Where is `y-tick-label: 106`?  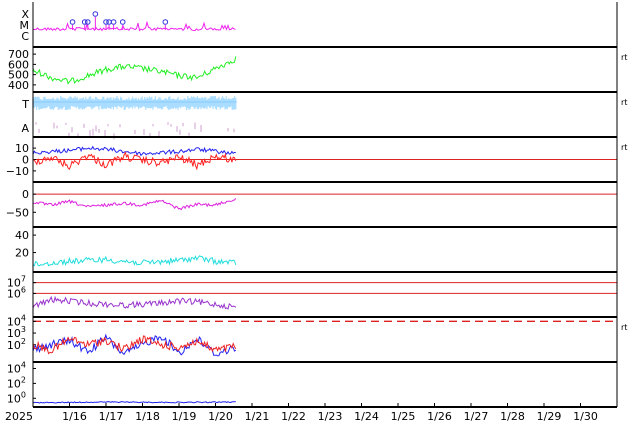 y-tick-label: 106 is located at coordinates (16, 292).